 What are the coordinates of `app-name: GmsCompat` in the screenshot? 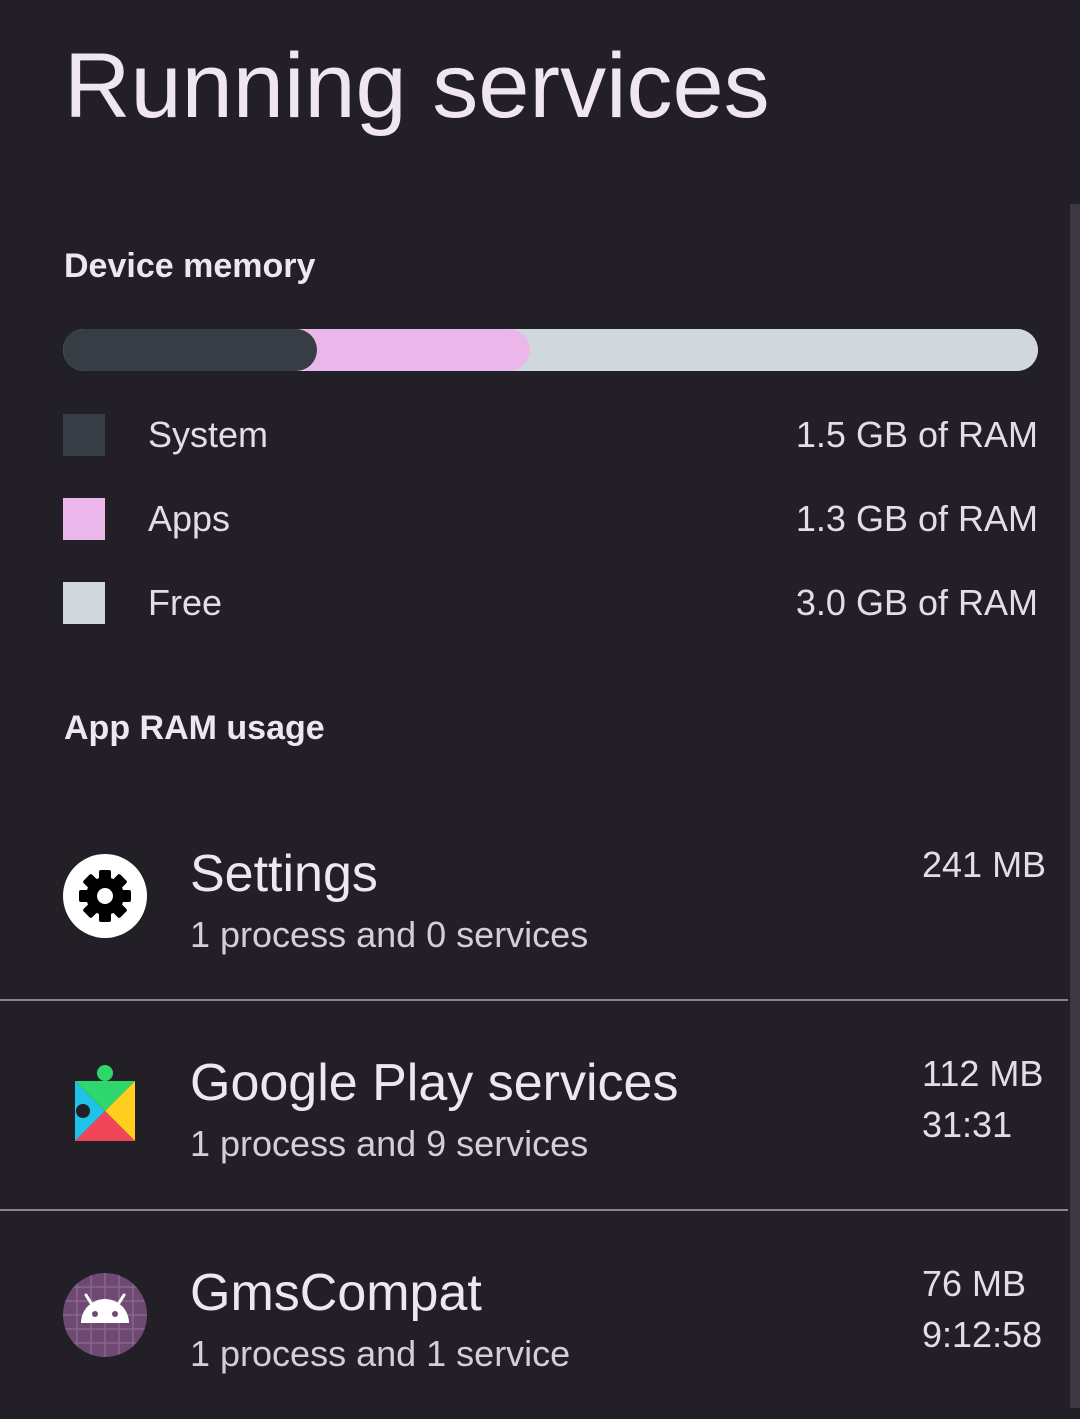 It's located at (336, 1293).